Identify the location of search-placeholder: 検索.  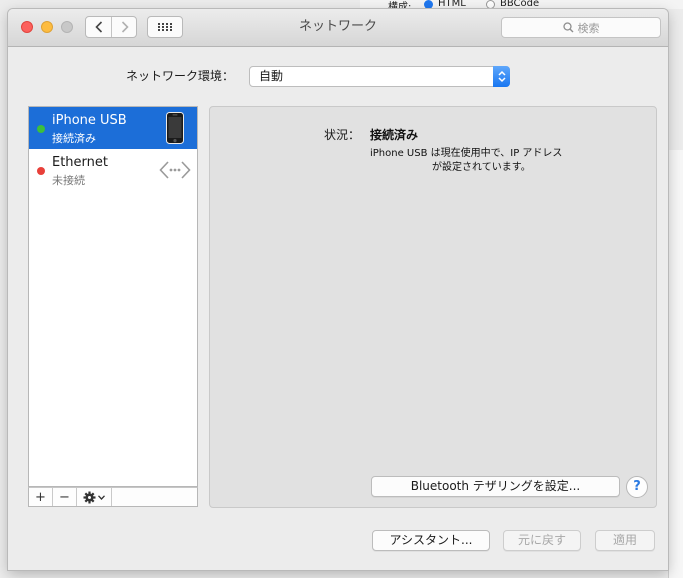
(588, 28).